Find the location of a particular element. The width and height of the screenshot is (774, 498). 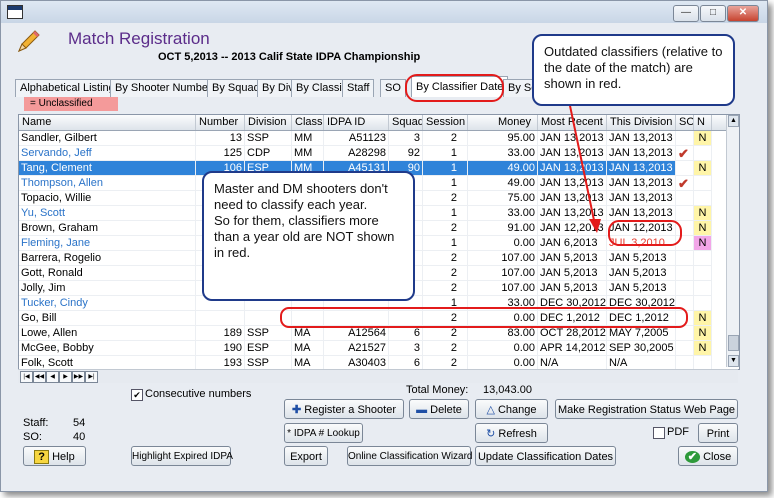

cell-money: 107.00 is located at coordinates (503, 288).